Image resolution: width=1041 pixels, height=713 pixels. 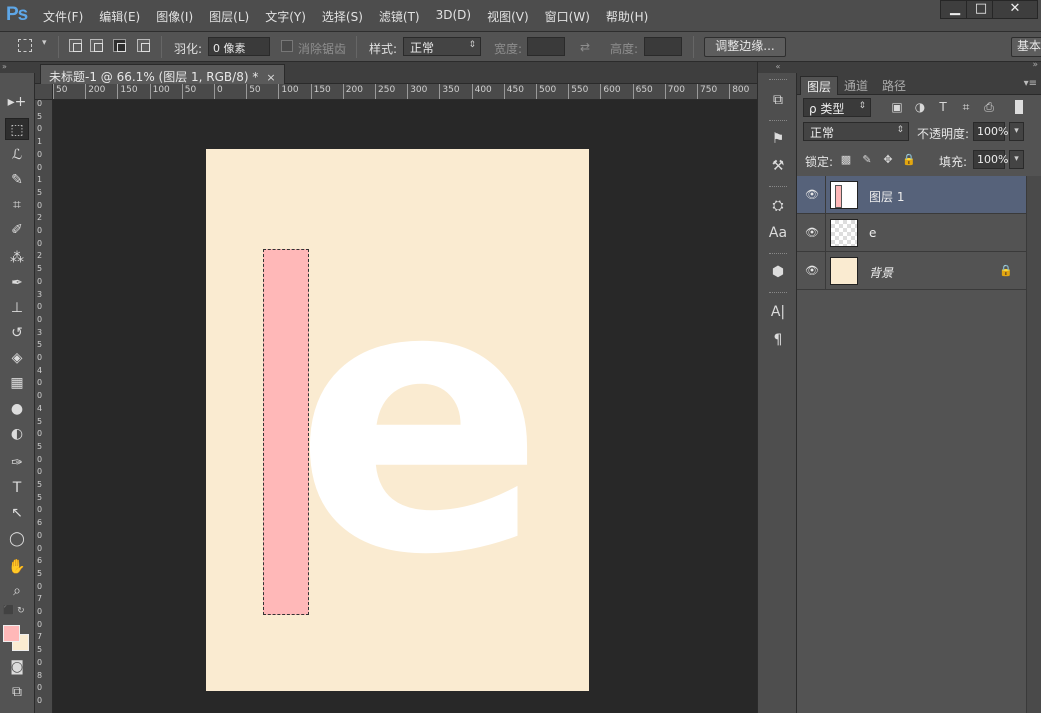 What do you see at coordinates (287, 46) in the screenshot?
I see `antialias-checkbox` at bounding box center [287, 46].